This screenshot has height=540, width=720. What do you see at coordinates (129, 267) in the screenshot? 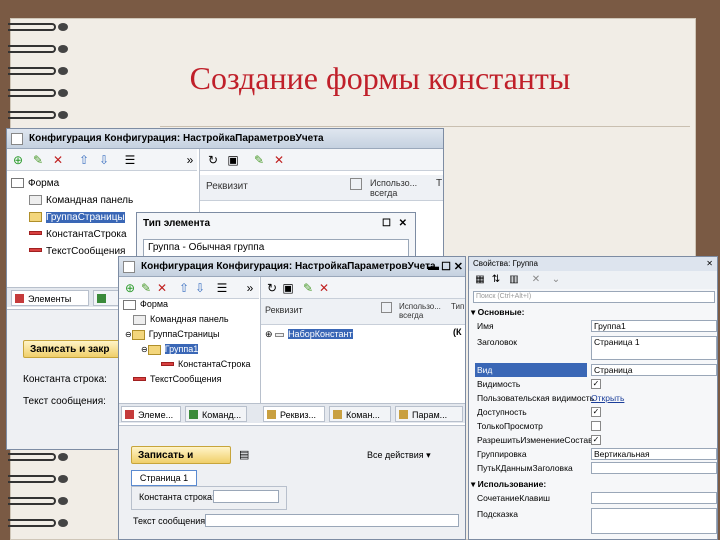
I see `app-icon` at bounding box center [129, 267].